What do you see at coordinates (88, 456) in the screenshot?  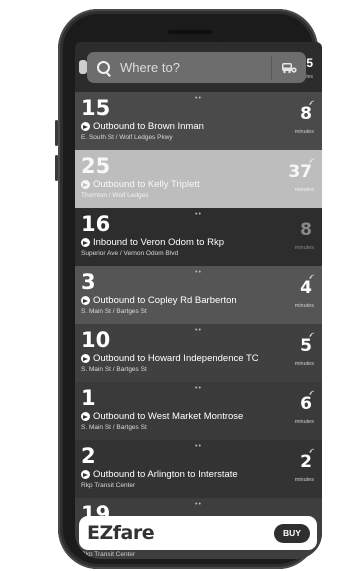 I see `route-number: 2` at bounding box center [88, 456].